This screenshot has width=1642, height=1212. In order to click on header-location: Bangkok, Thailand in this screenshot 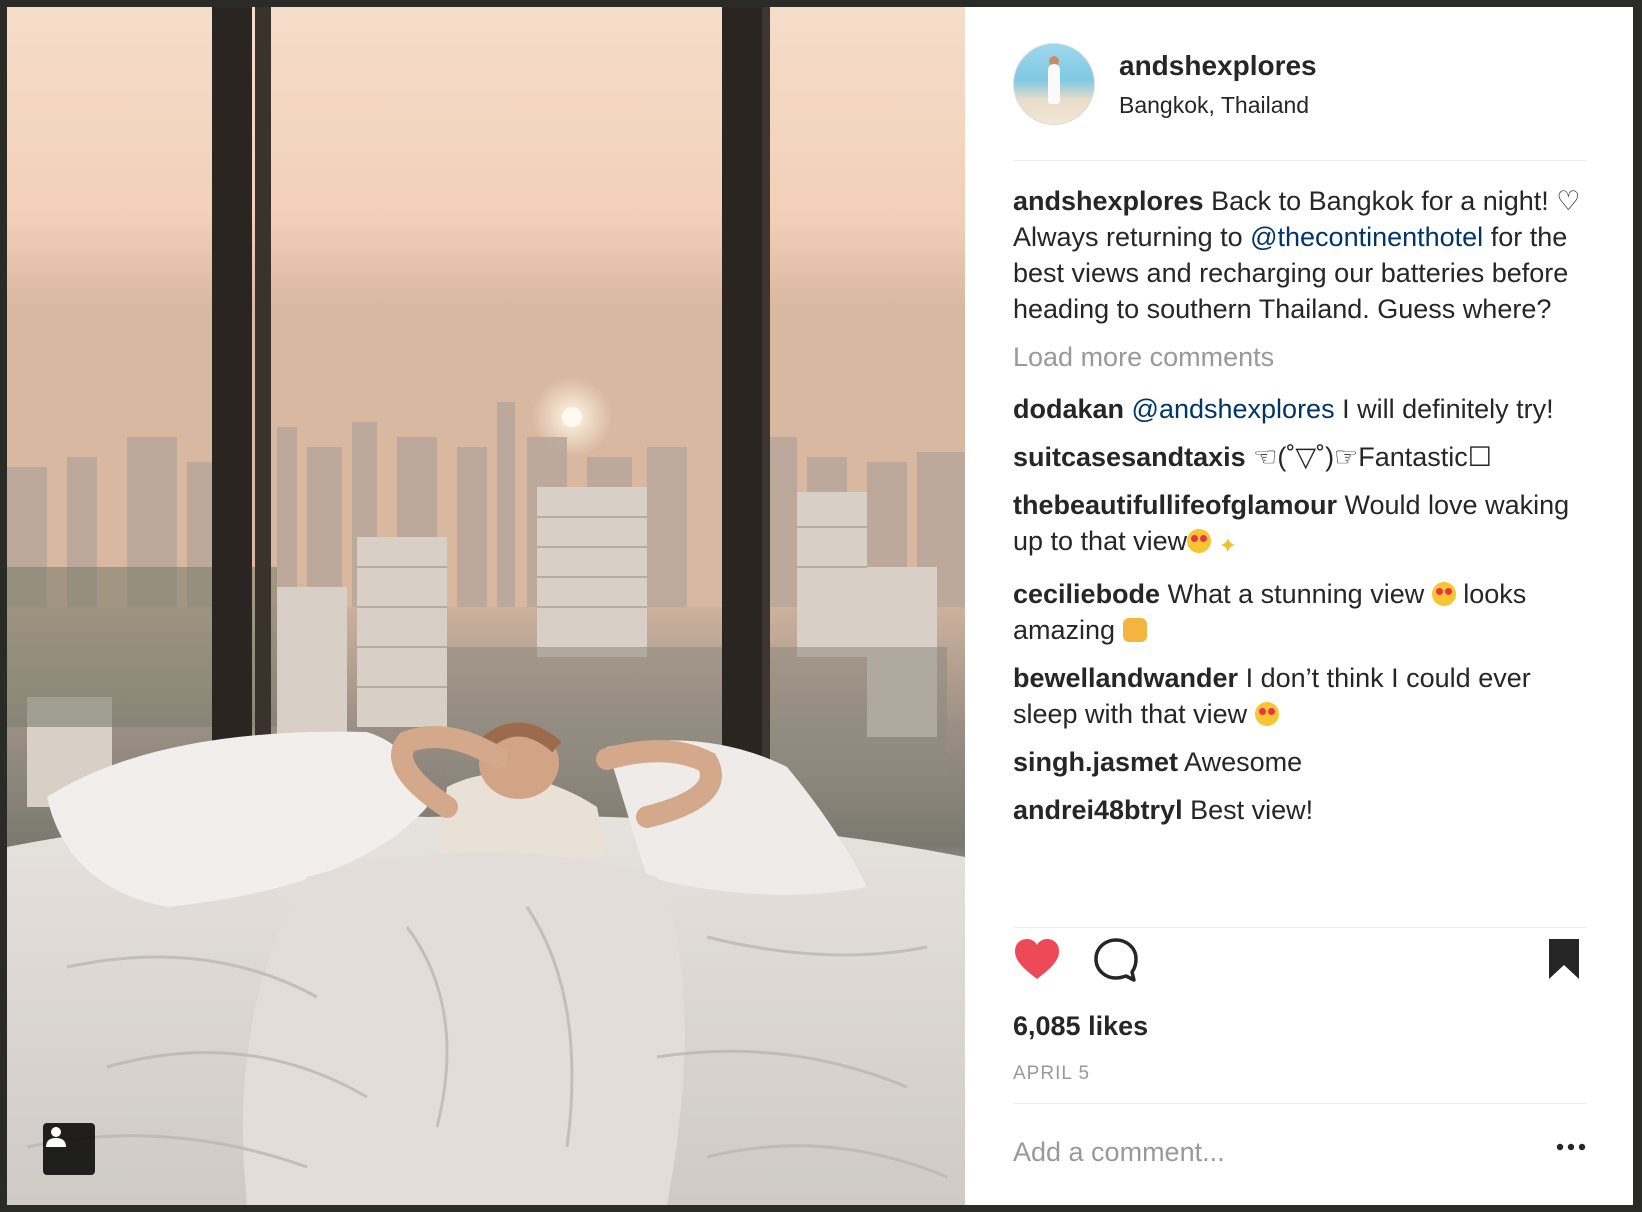, I will do `click(1218, 105)`.